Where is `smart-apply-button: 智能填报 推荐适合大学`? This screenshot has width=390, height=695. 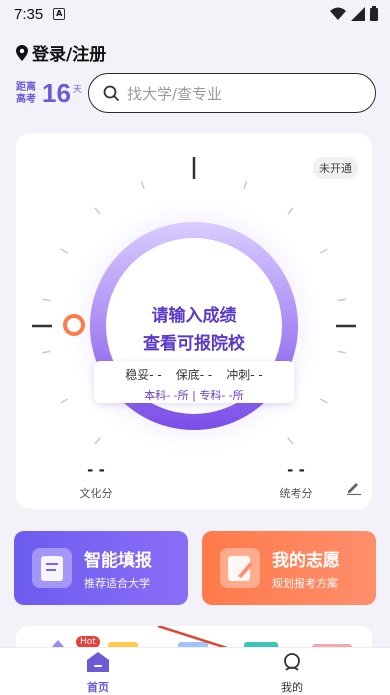 smart-apply-button: 智能填报 推荐适合大学 is located at coordinates (101, 568).